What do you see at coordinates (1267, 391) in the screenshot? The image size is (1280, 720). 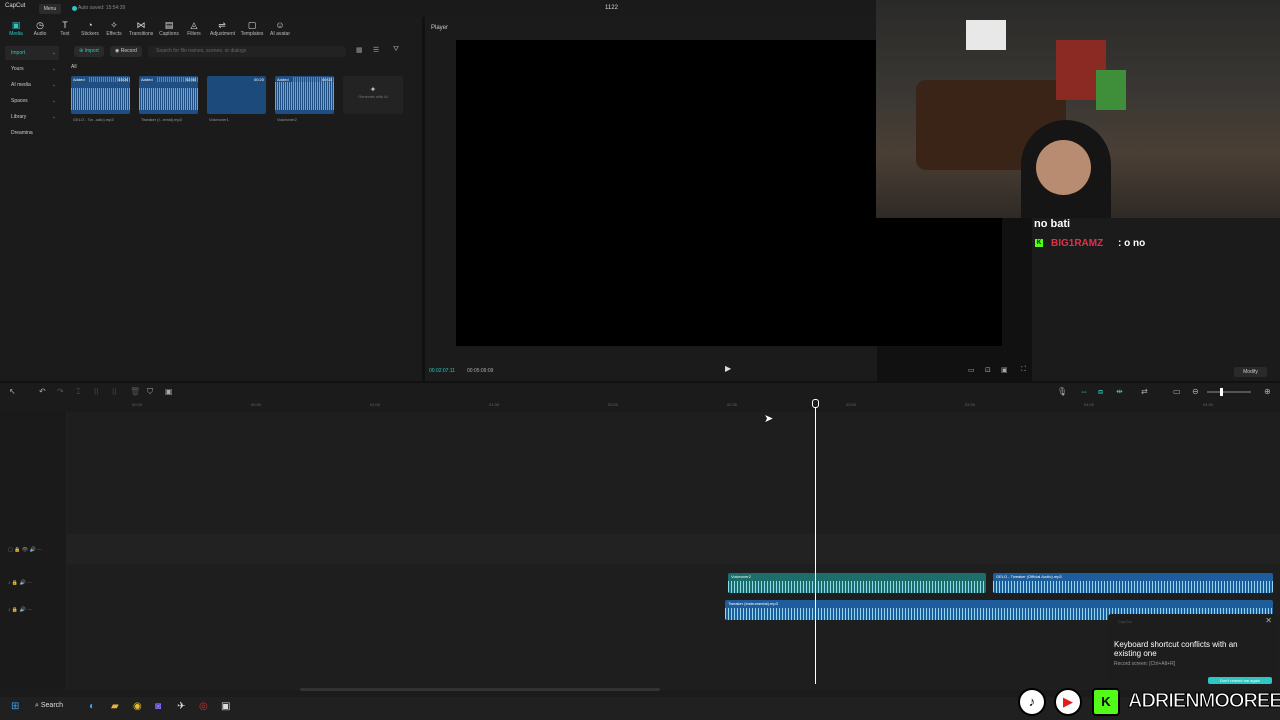 I see `zoom-in-icon: ⊕` at bounding box center [1267, 391].